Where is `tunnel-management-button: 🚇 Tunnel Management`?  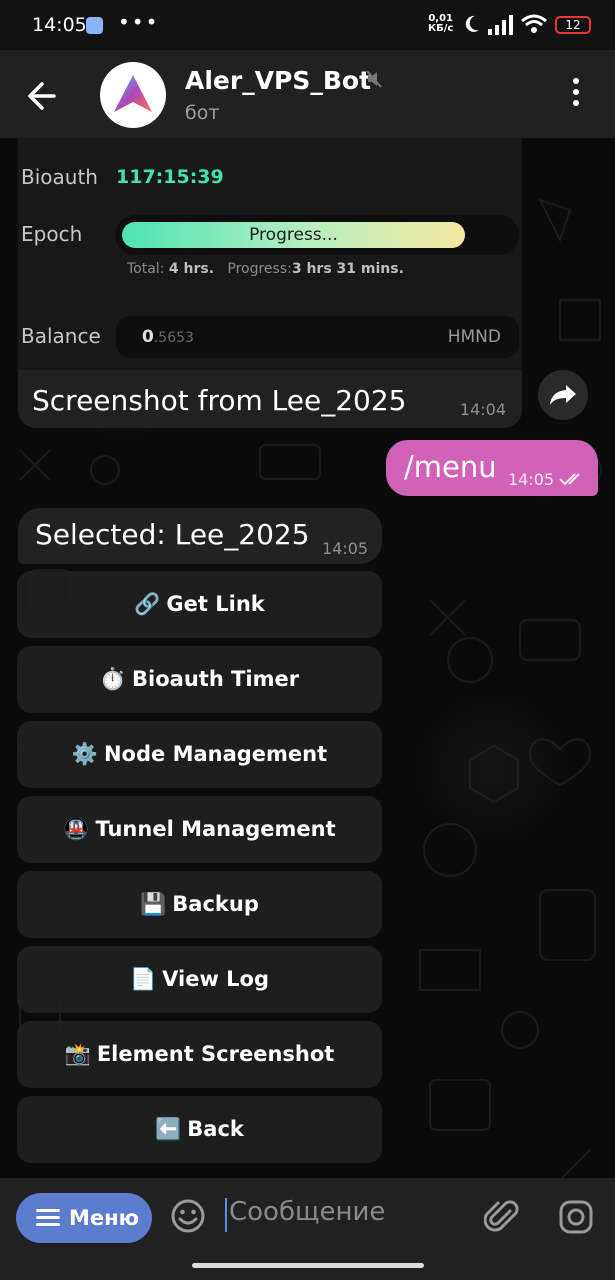 tunnel-management-button: 🚇 Tunnel Management is located at coordinates (199, 829).